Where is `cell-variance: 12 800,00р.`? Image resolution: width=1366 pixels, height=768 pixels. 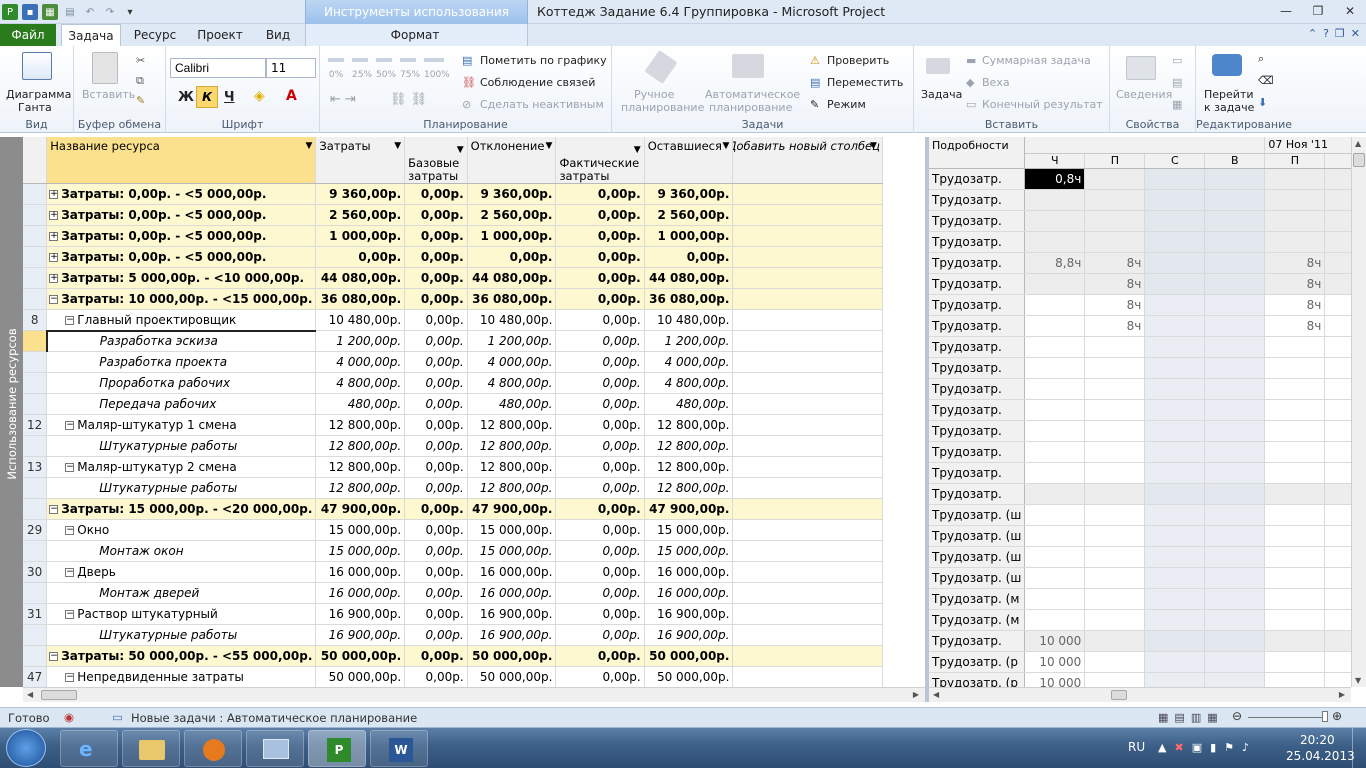 cell-variance: 12 800,00р. is located at coordinates (512, 488).